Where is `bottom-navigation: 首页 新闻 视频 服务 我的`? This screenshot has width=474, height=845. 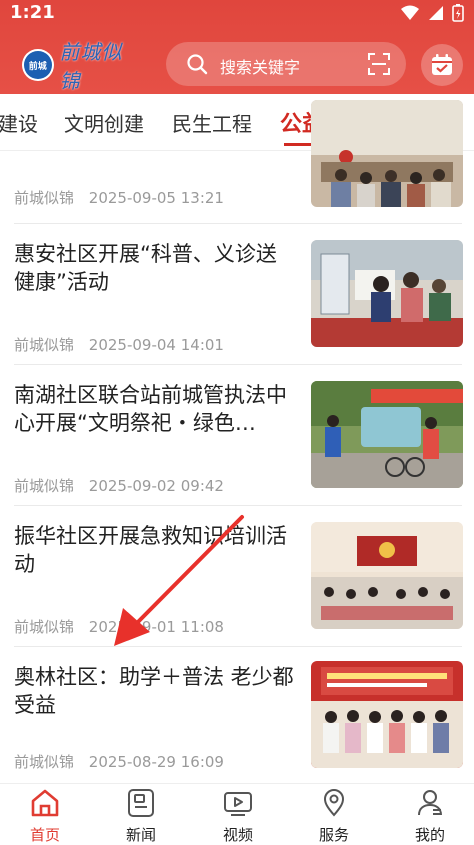 bottom-navigation: 首页 新闻 视频 服务 我的 is located at coordinates (237, 813).